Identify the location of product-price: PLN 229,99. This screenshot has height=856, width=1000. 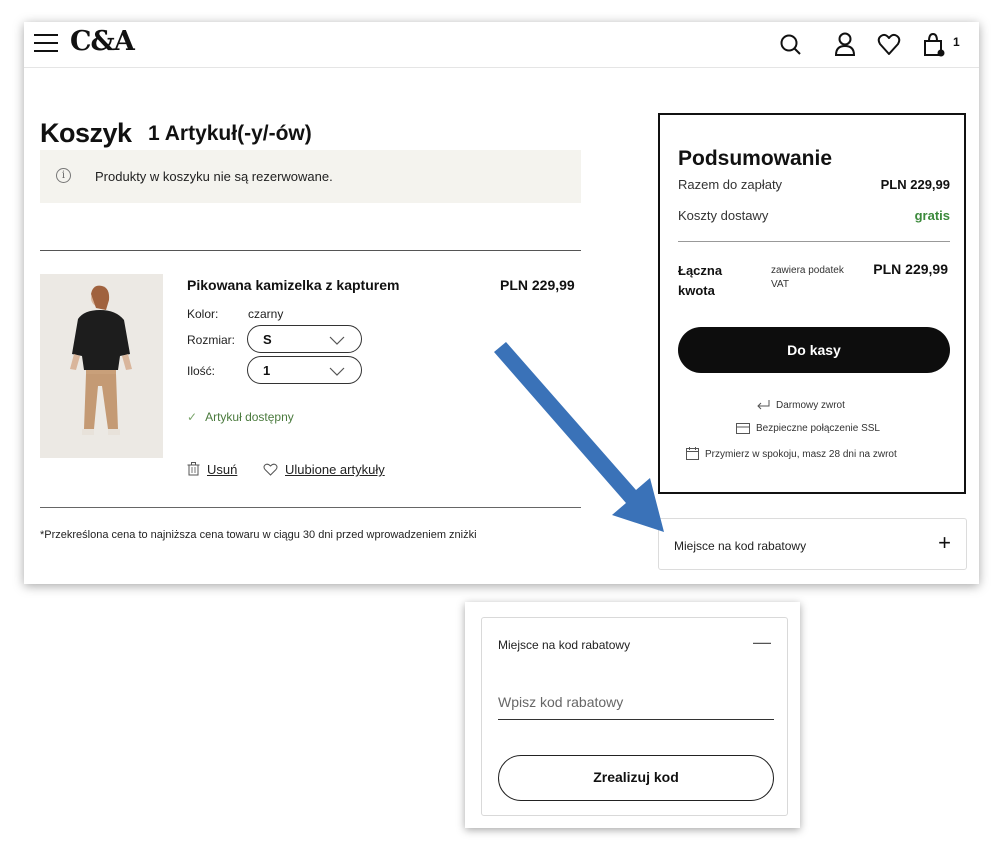
(537, 285).